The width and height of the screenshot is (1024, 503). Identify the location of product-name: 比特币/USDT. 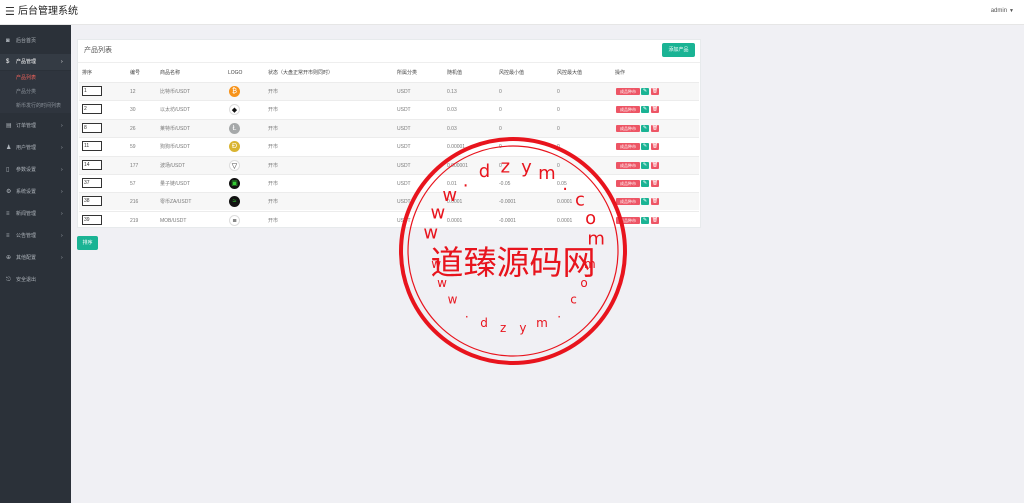
(175, 92).